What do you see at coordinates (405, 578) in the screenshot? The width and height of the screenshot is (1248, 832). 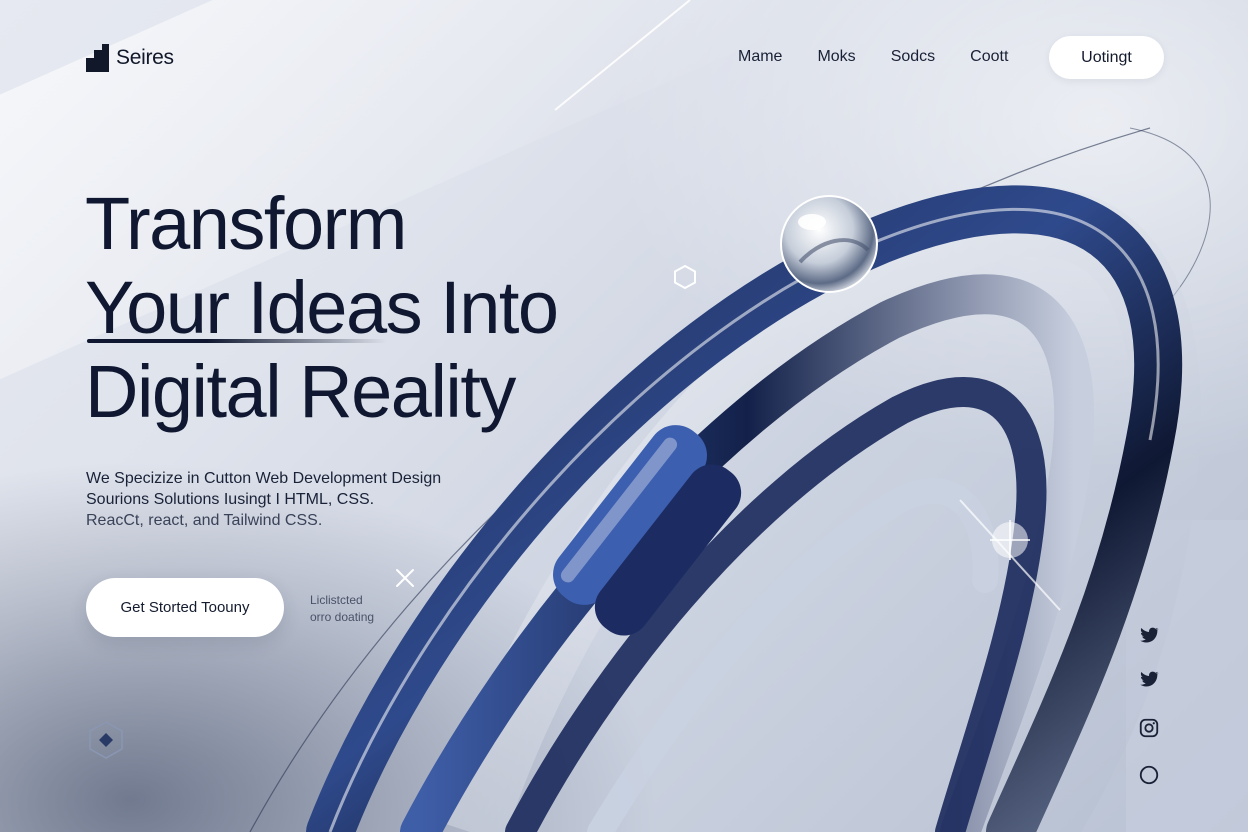 I see `close-icon` at bounding box center [405, 578].